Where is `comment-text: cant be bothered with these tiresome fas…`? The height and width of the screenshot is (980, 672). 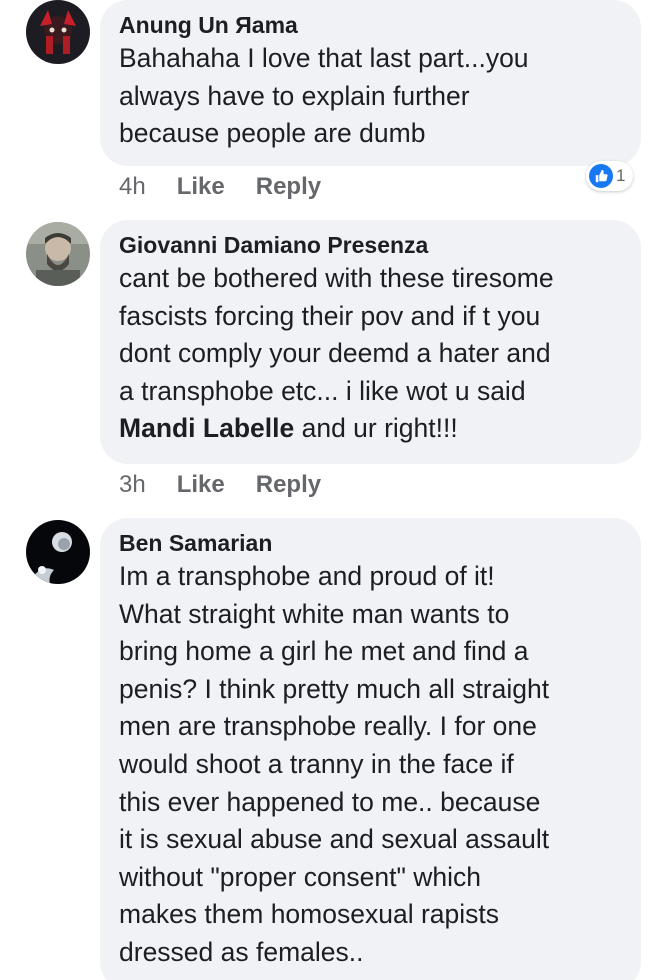
comment-text: cant be bothered with these tiresome fas… is located at coordinates (371, 354).